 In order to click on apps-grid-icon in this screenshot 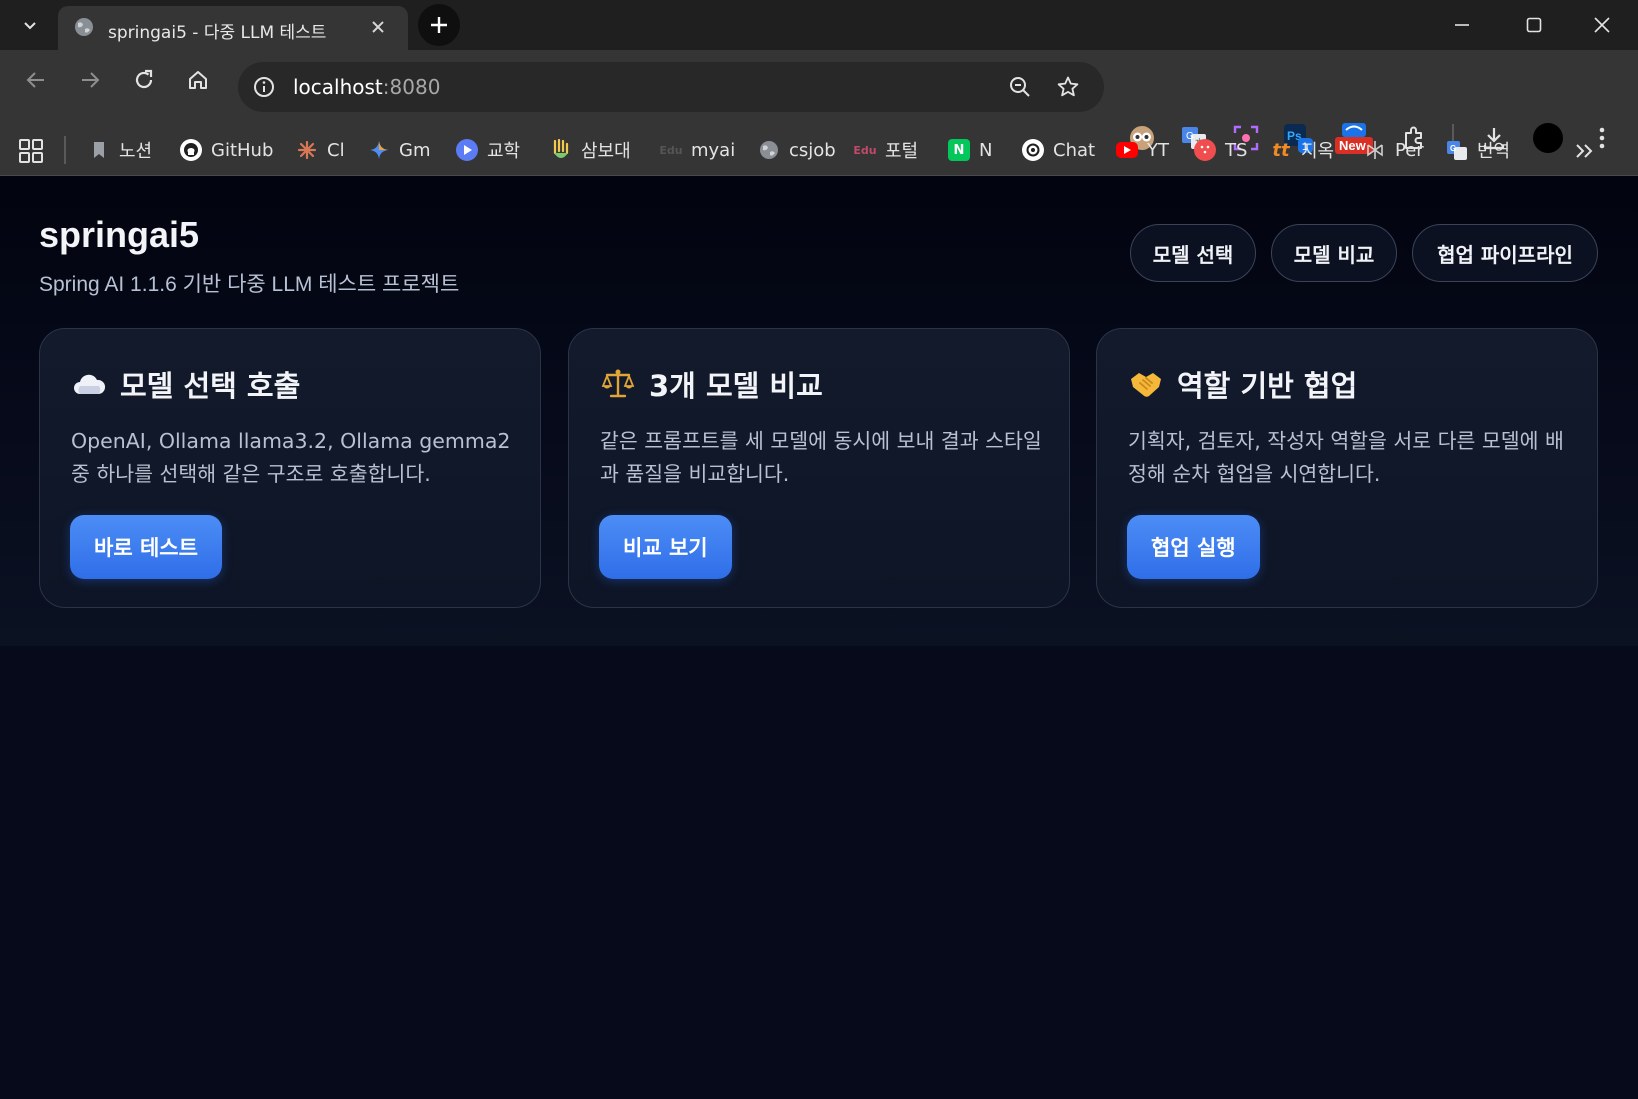, I will do `click(31, 151)`.